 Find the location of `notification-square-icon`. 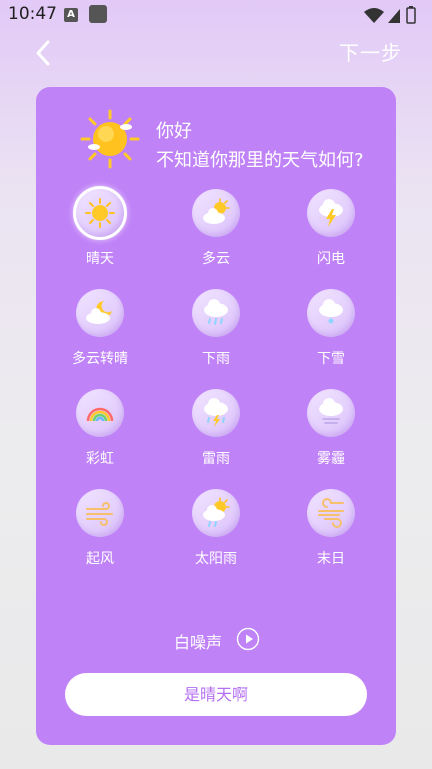

notification-square-icon is located at coordinates (98, 14).